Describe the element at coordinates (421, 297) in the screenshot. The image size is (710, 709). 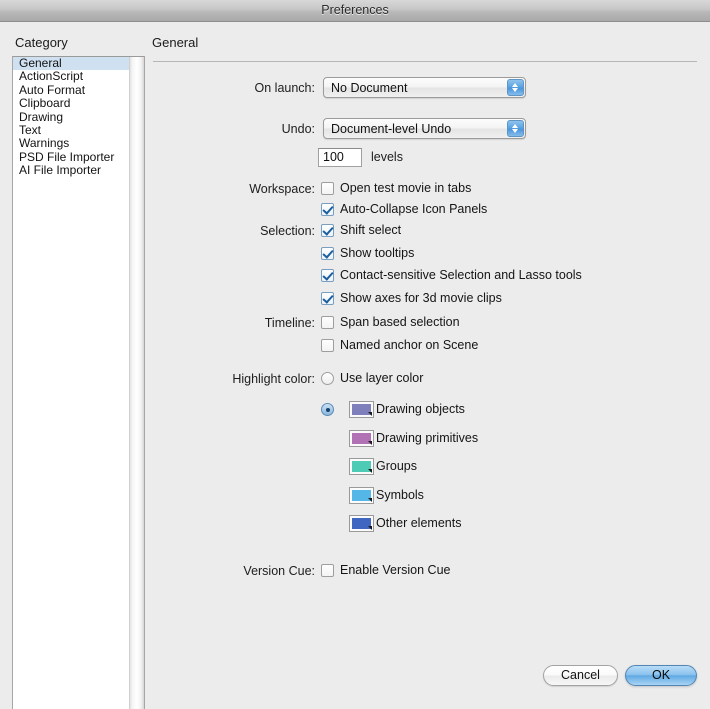
I see `checkbox-label: Show axes for 3d movie clips` at that location.